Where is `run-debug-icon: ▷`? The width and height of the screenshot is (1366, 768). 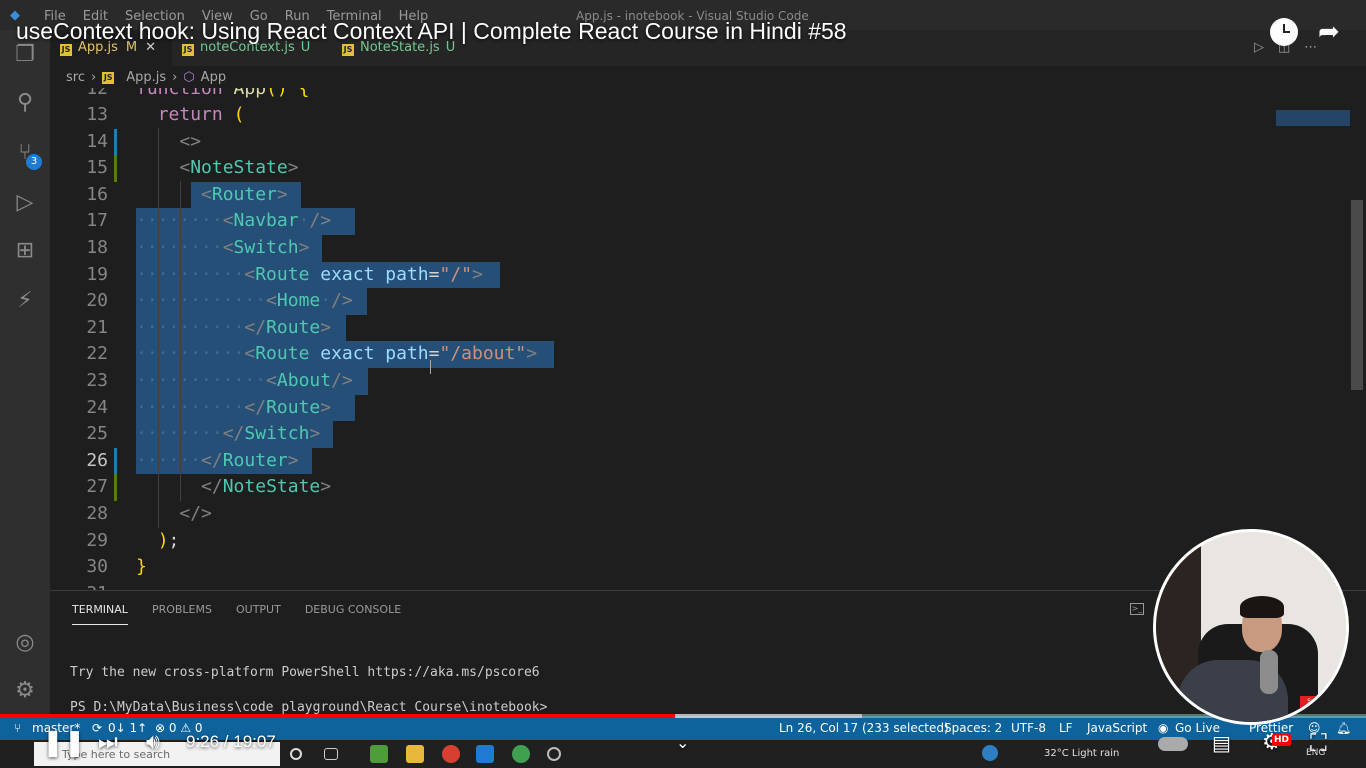 run-debug-icon: ▷ is located at coordinates (25, 203).